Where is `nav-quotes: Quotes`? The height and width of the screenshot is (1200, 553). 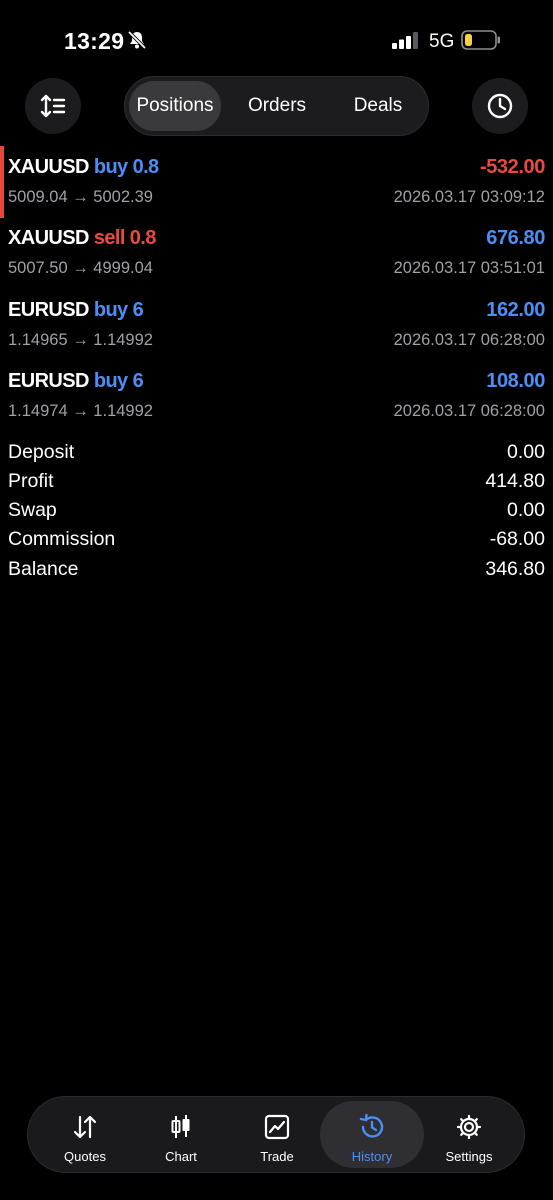
nav-quotes: Quotes is located at coordinates (85, 1134).